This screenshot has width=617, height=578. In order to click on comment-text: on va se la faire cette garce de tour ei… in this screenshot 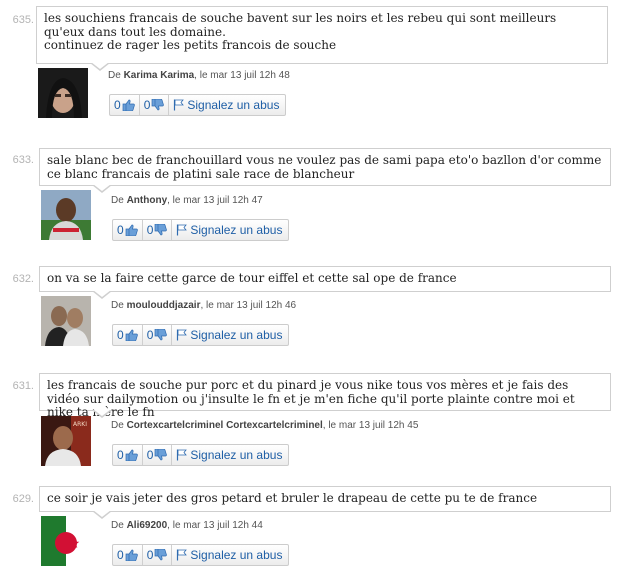, I will do `click(252, 278)`.